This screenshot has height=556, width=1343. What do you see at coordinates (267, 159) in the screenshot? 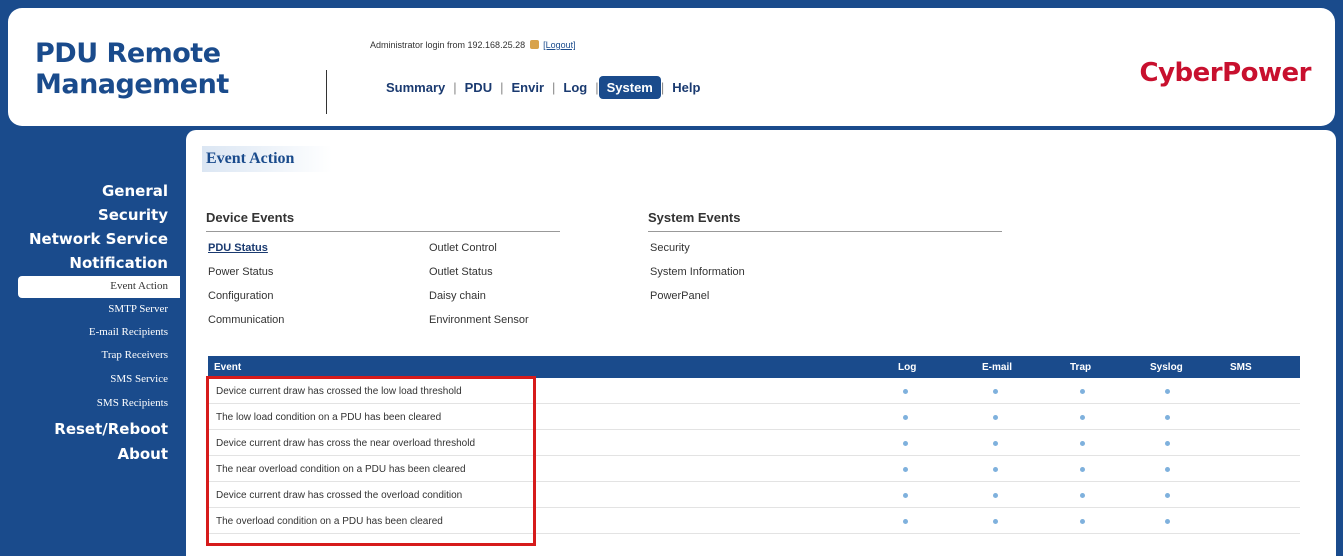
I see `page-title: Event Action` at bounding box center [267, 159].